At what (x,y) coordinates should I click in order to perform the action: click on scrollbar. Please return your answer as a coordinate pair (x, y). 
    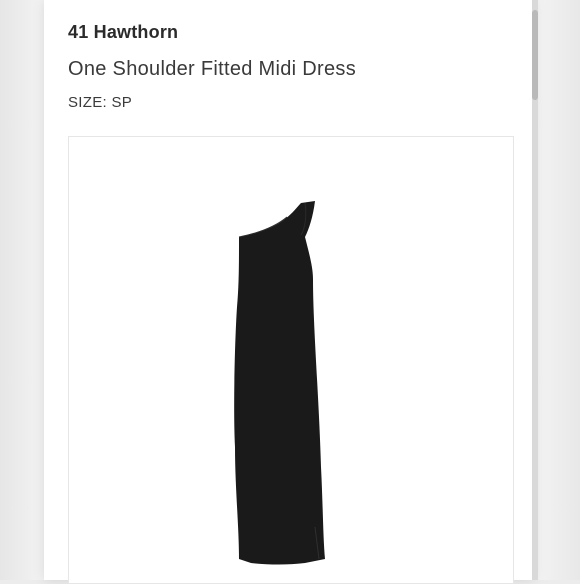
    Looking at the image, I should click on (535, 290).